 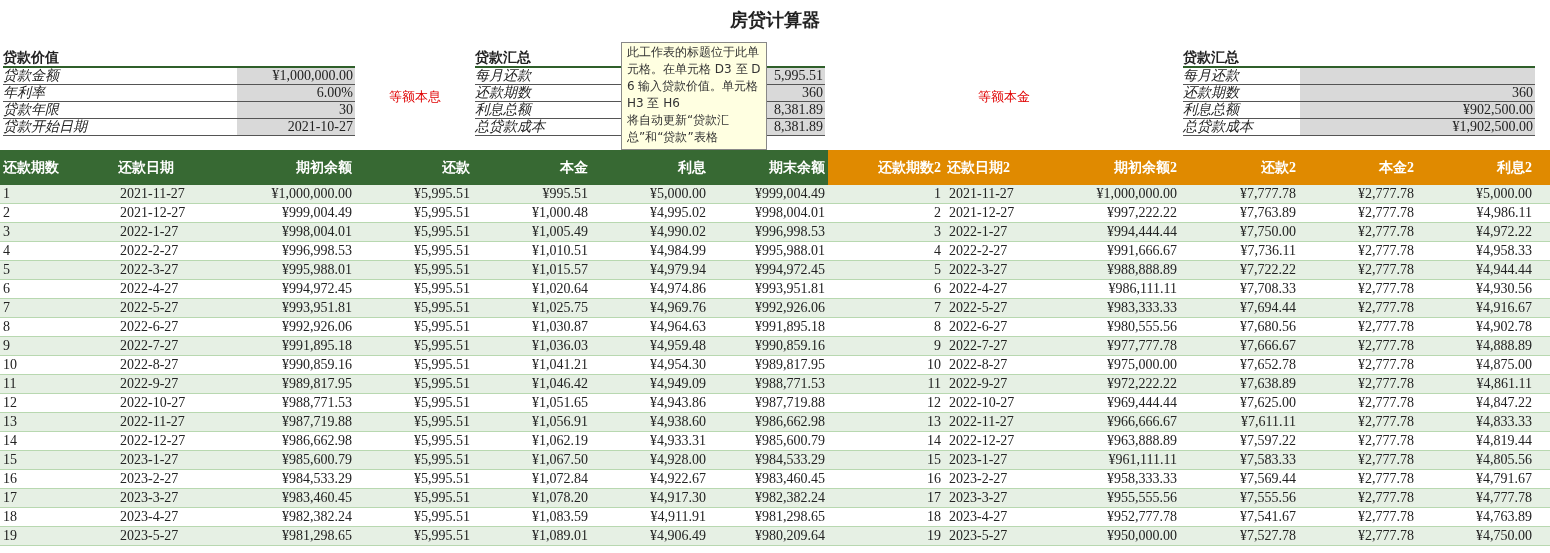 I want to click on table-cell: ¥980,555.56, so click(x=1142, y=326).